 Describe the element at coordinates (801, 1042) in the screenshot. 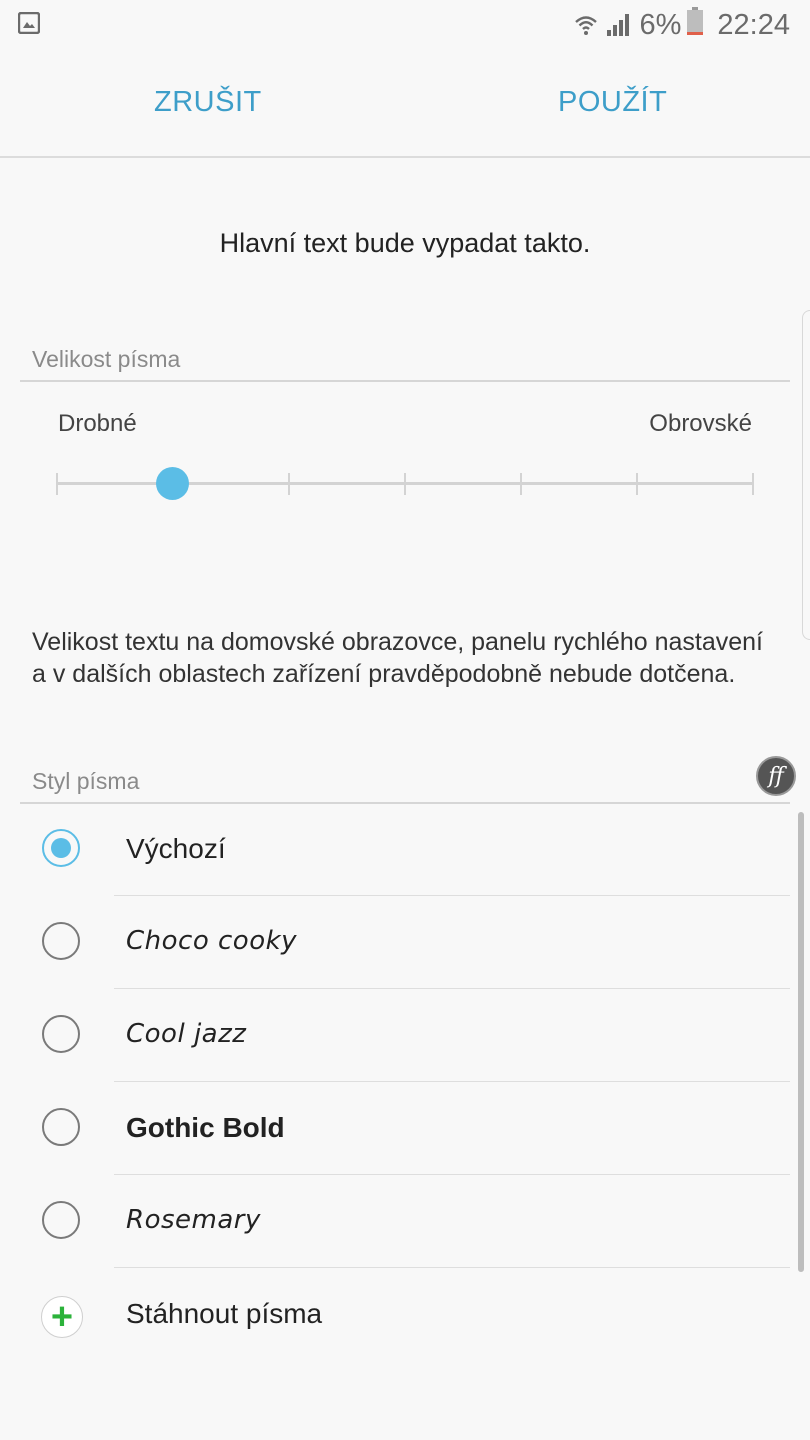

I see `scrollbar` at that location.